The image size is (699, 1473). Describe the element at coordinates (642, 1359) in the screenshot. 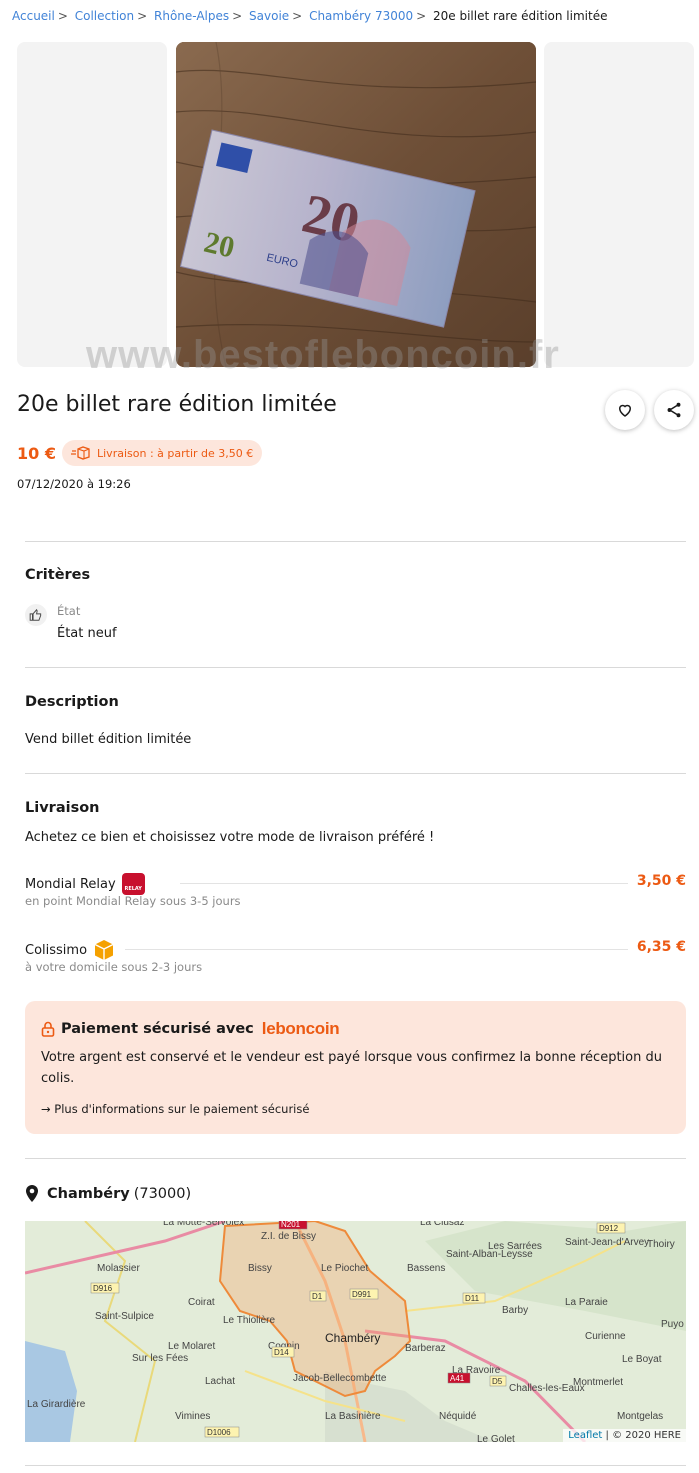

I see `map-place-label: Le Boyat` at that location.